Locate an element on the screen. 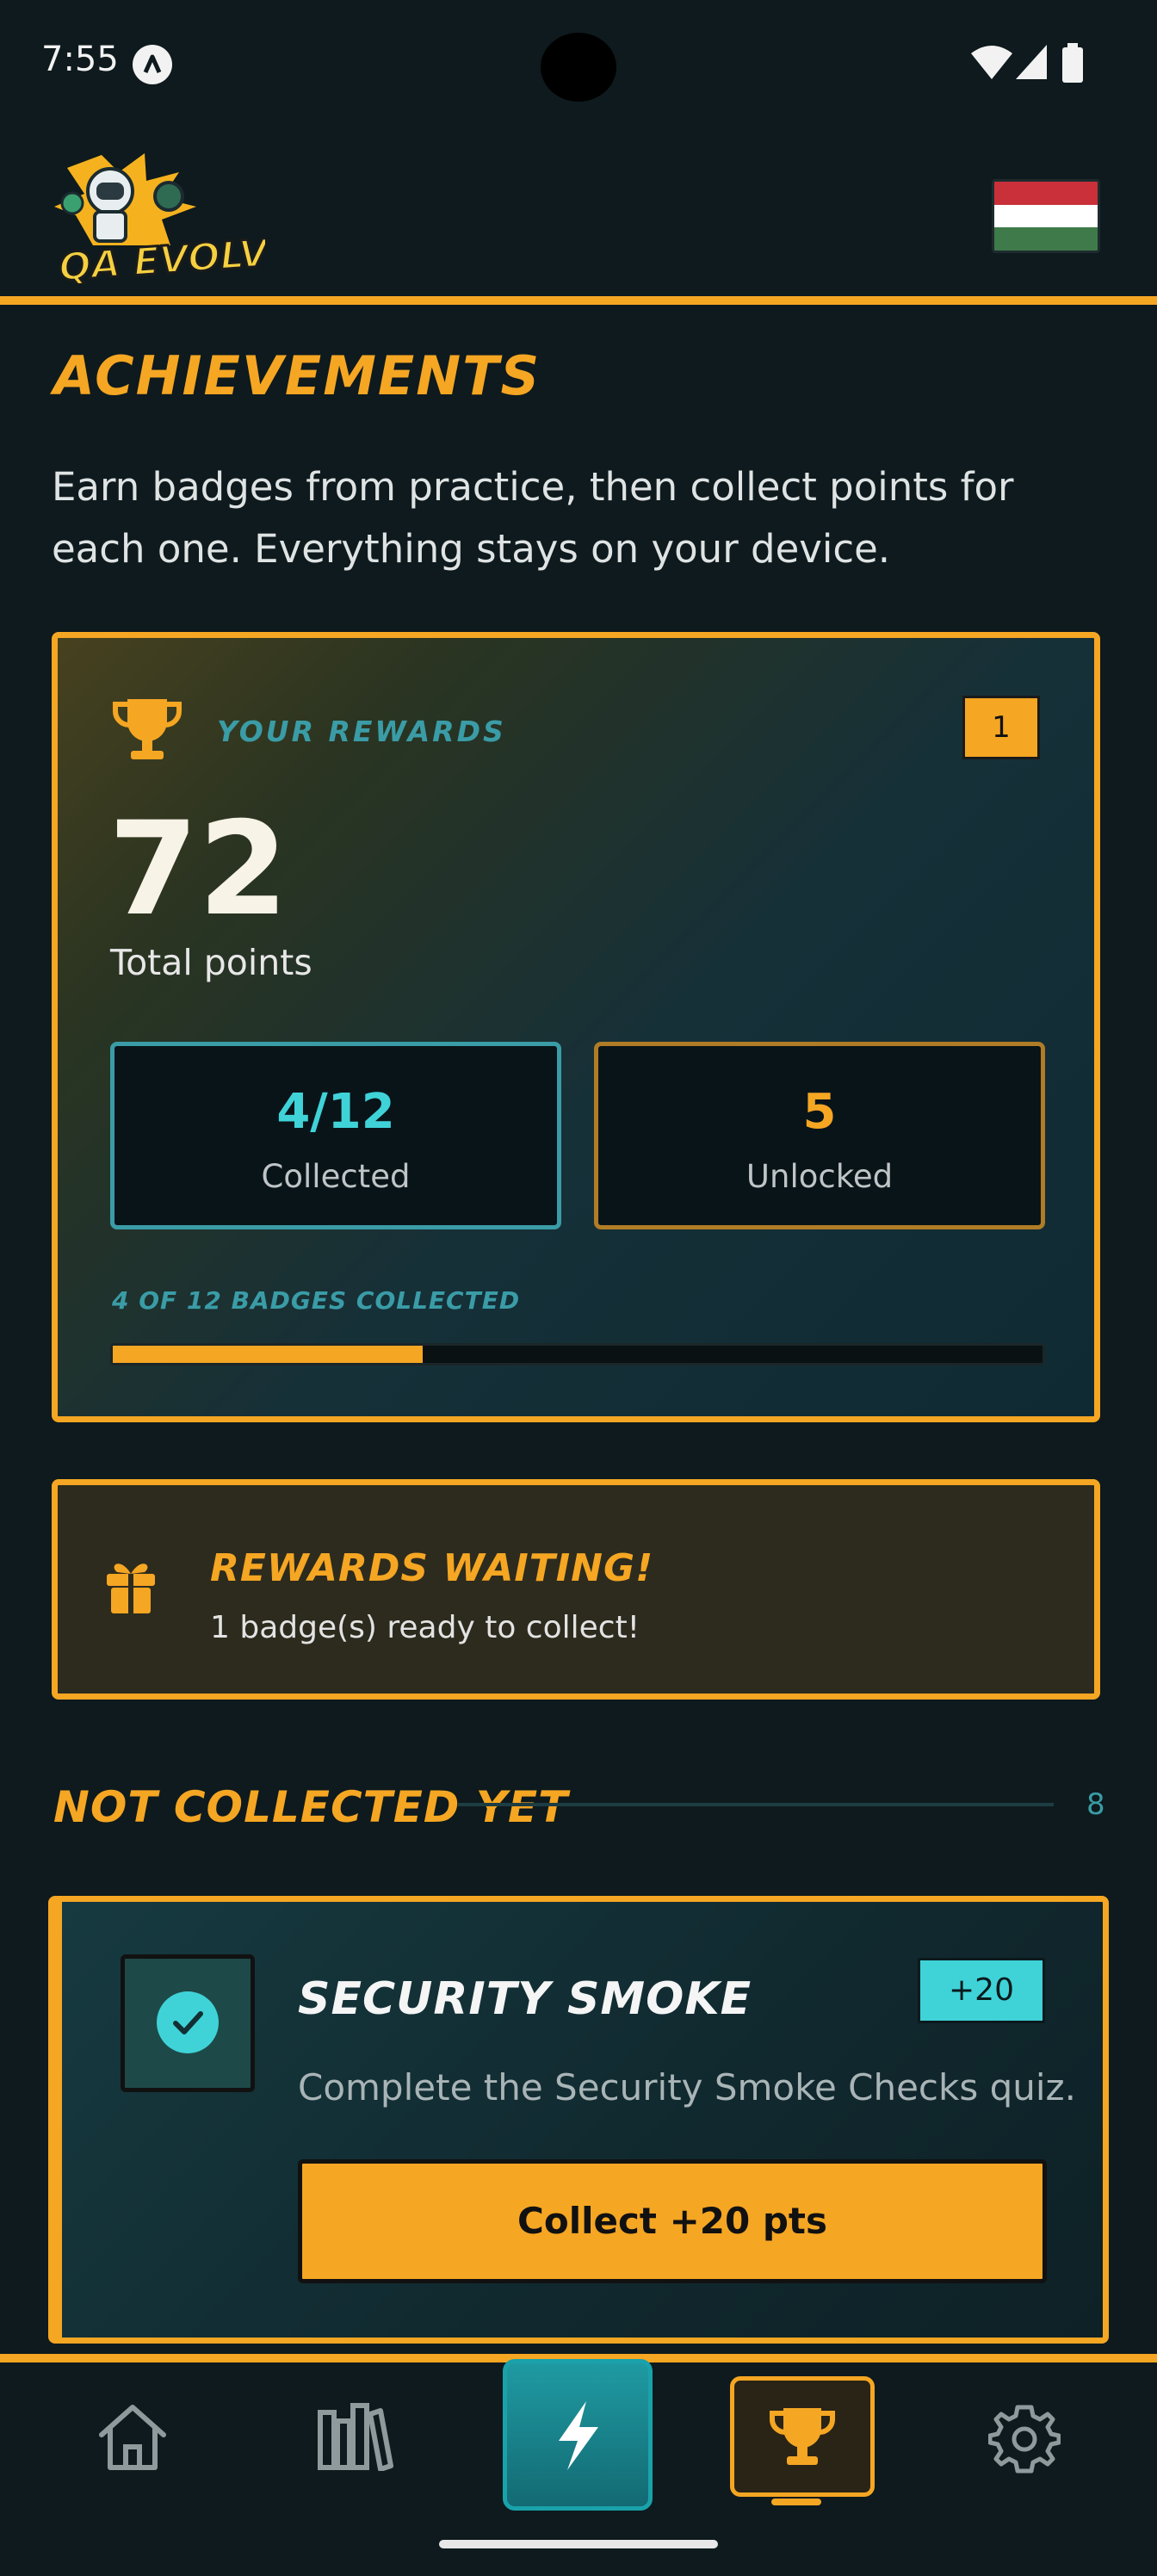 The width and height of the screenshot is (1157, 2576). wifi-icon is located at coordinates (992, 64).